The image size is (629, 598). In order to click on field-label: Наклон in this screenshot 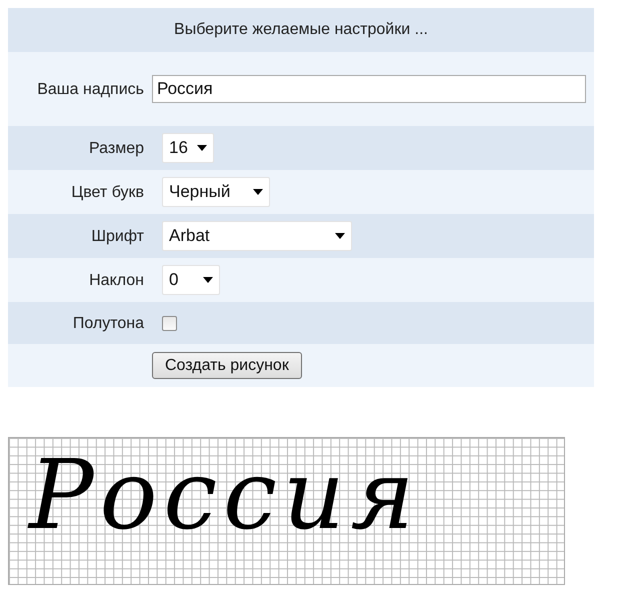, I will do `click(116, 280)`.